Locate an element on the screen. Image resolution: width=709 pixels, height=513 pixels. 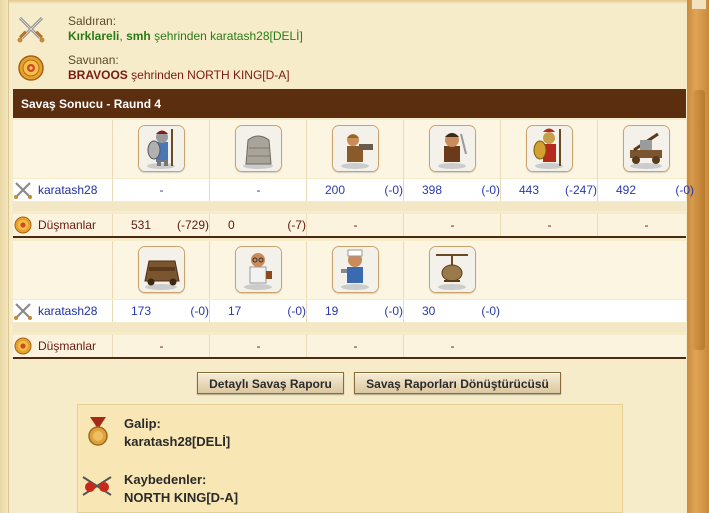
medal-icon is located at coordinates (98, 431).